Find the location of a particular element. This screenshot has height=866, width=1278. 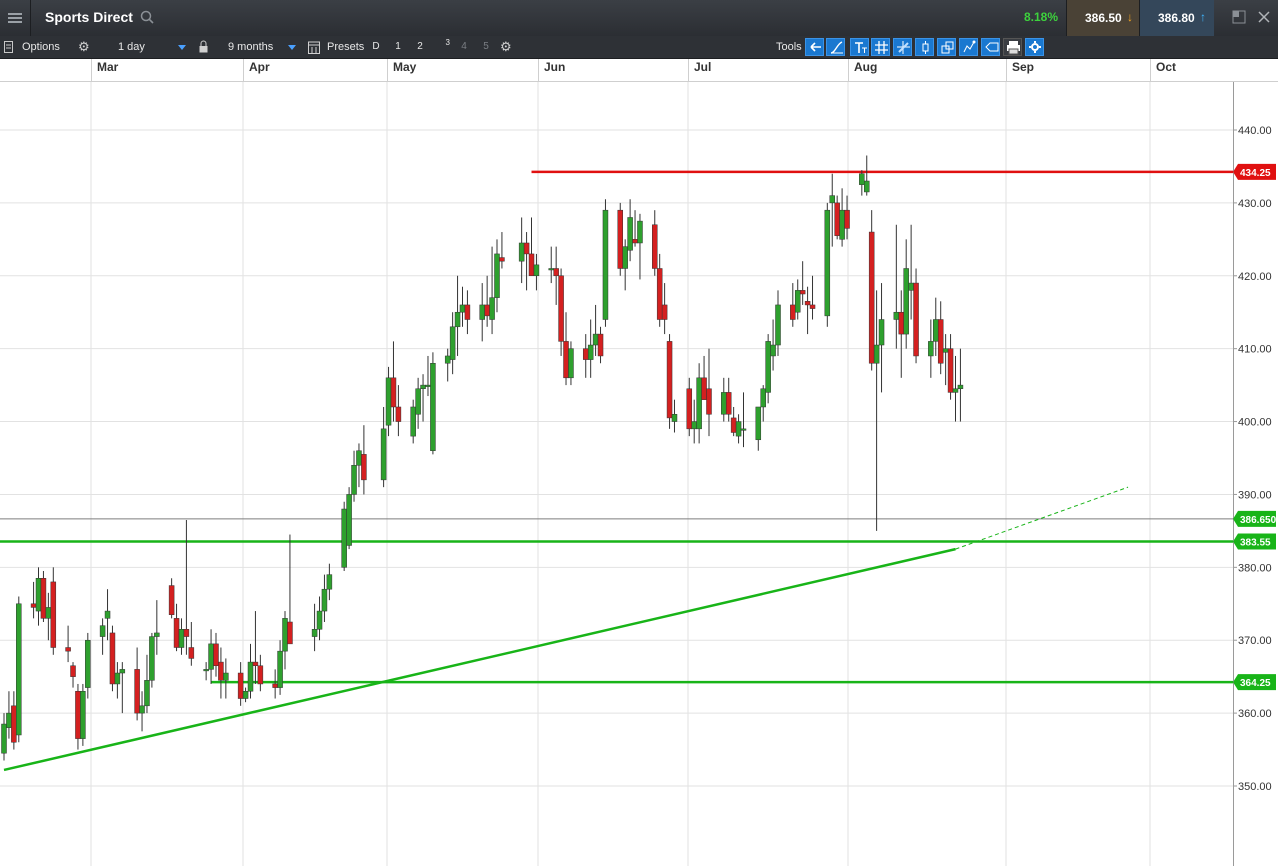

tool-button-tag is located at coordinates (990, 47).